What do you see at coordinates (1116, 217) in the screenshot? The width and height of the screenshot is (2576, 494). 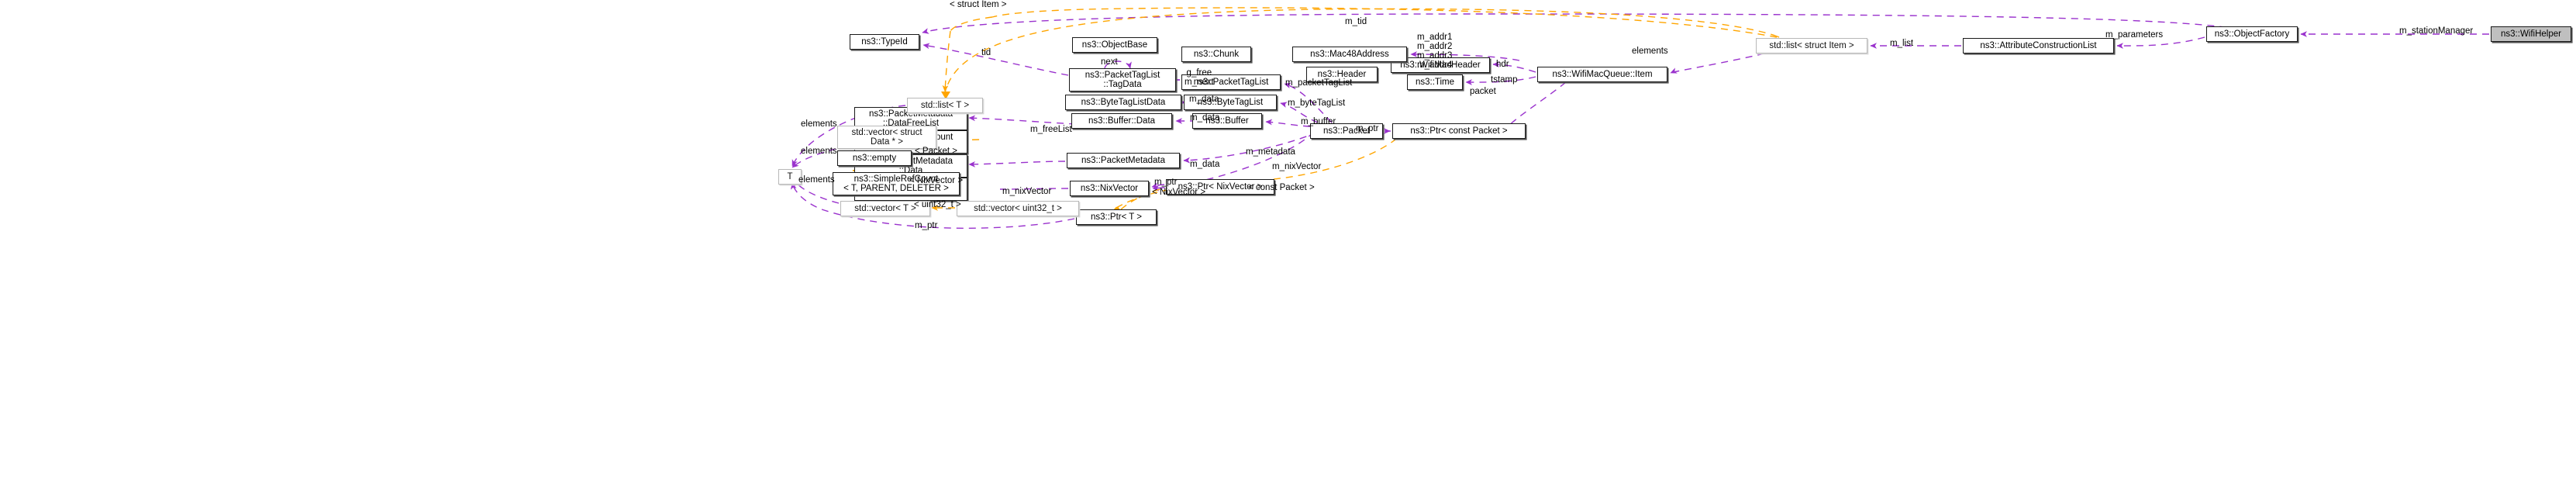 I see `node-ptr-t: ns3::Ptr< T >` at bounding box center [1116, 217].